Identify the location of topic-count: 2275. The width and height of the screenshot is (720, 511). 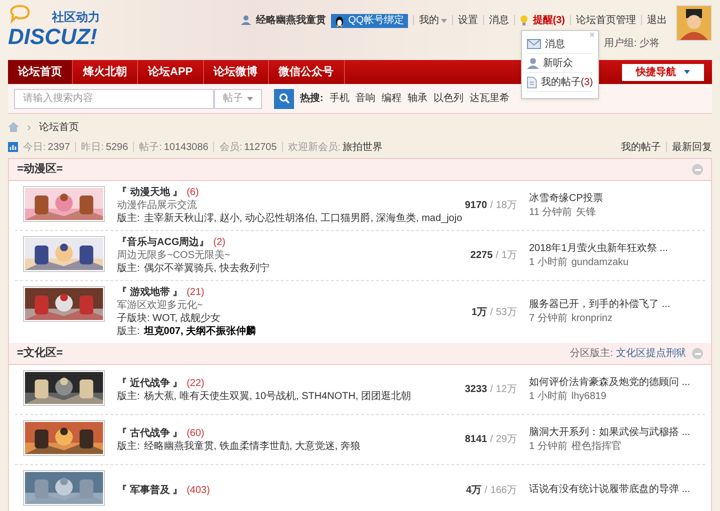
(481, 256).